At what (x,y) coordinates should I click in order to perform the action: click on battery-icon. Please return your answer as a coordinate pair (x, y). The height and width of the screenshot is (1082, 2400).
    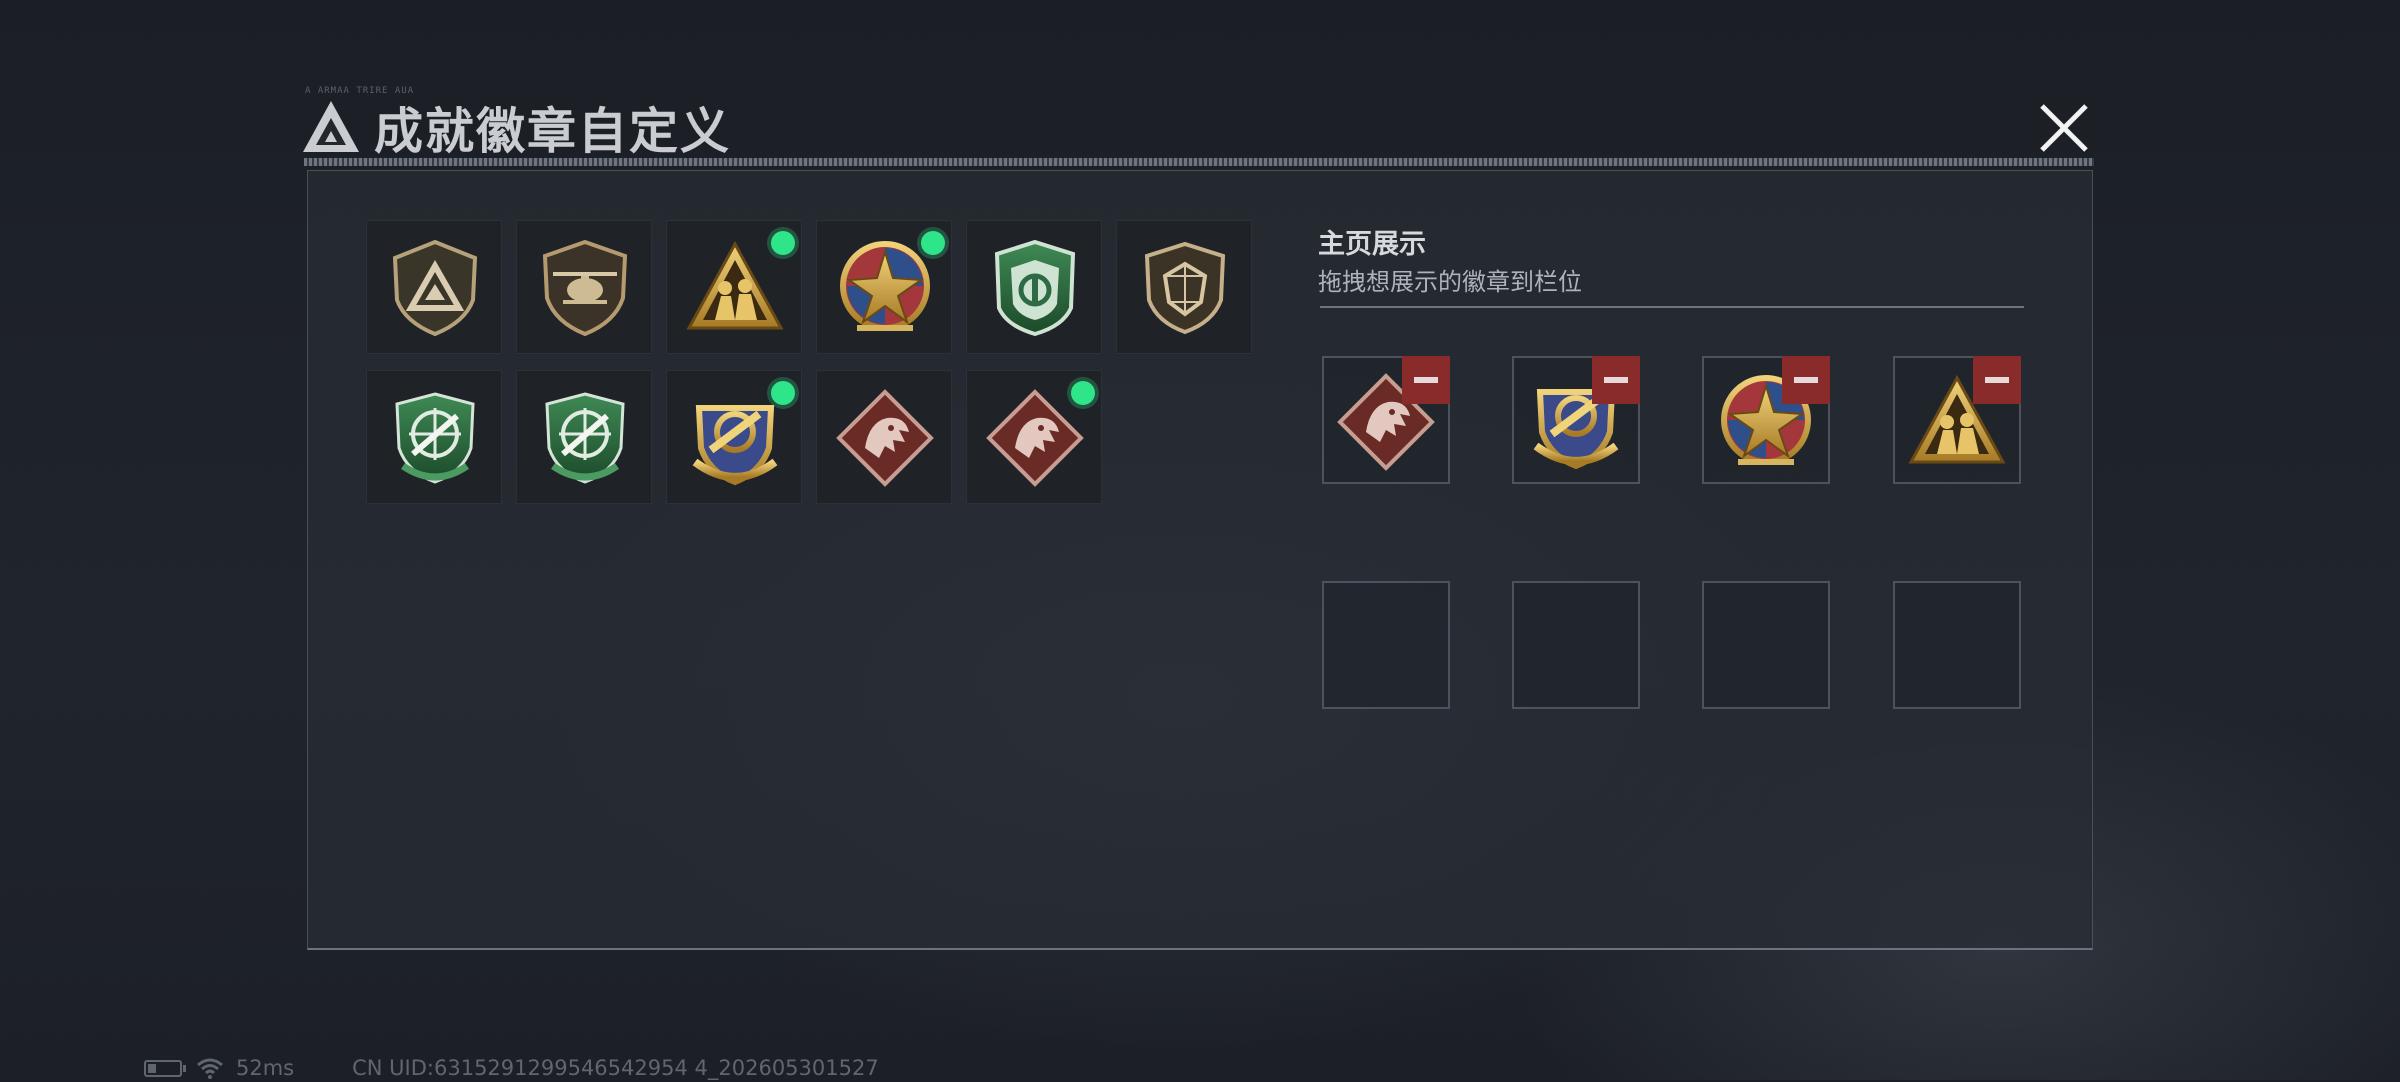
    Looking at the image, I should click on (165, 1068).